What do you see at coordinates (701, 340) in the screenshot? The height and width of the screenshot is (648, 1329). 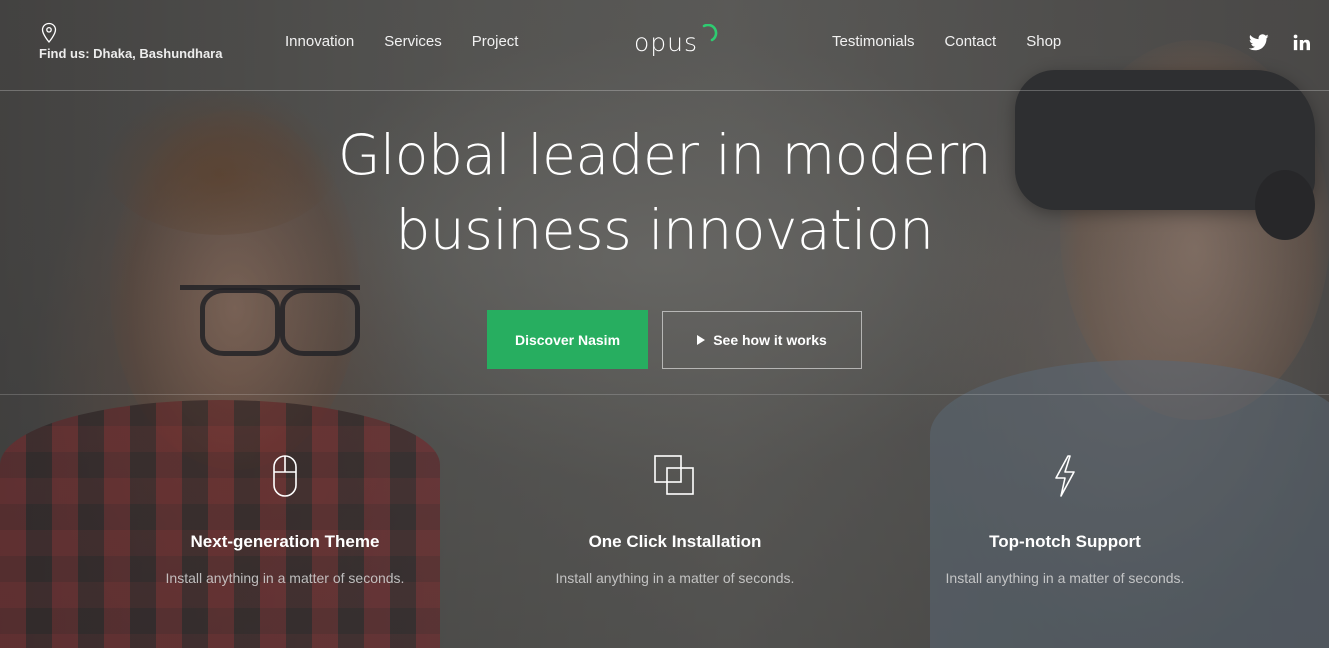 I see `play-icon` at bounding box center [701, 340].